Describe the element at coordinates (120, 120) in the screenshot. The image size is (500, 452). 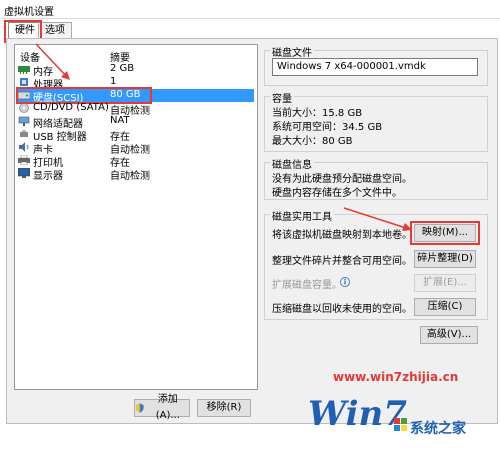
I see `device-summary: NAT` at that location.